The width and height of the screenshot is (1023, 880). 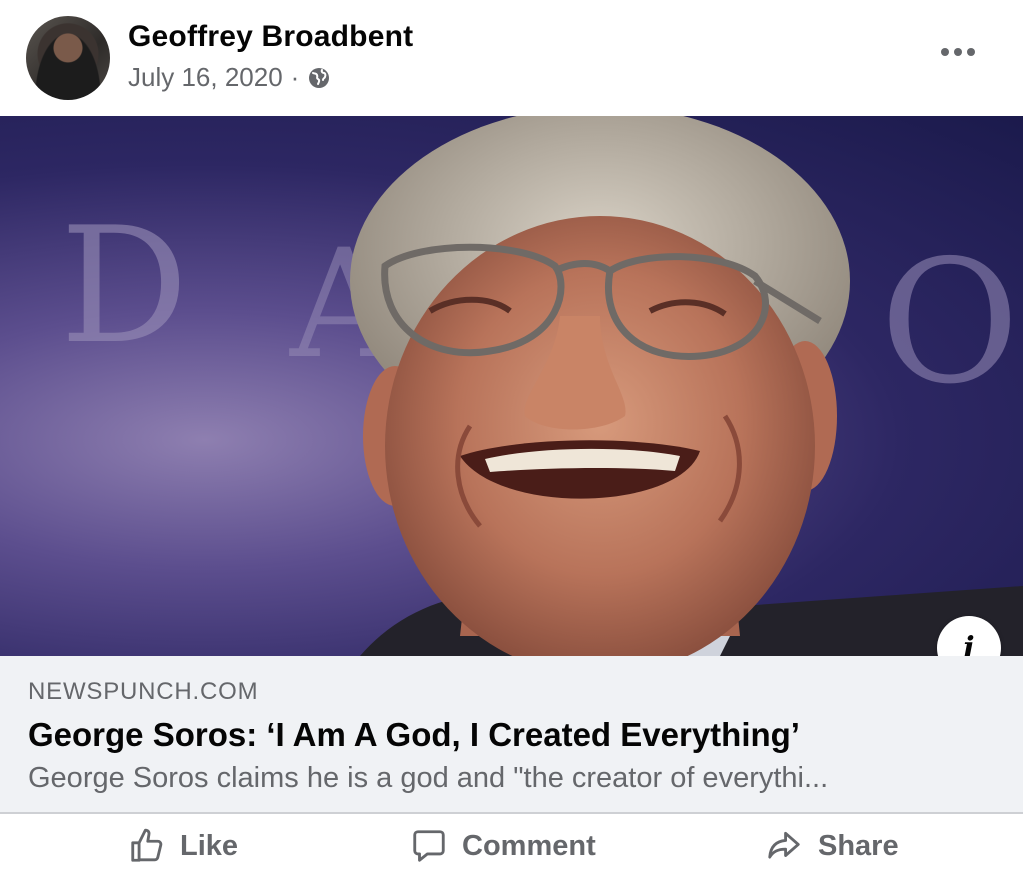 What do you see at coordinates (205, 77) in the screenshot?
I see `post-date: July 16, 2020` at bounding box center [205, 77].